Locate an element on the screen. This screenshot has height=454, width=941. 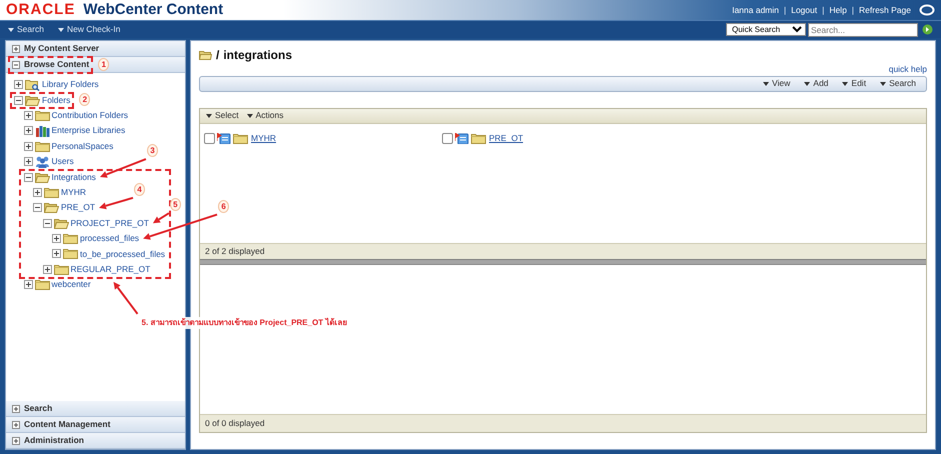
tree-item: Library Folders is located at coordinates (70, 85).